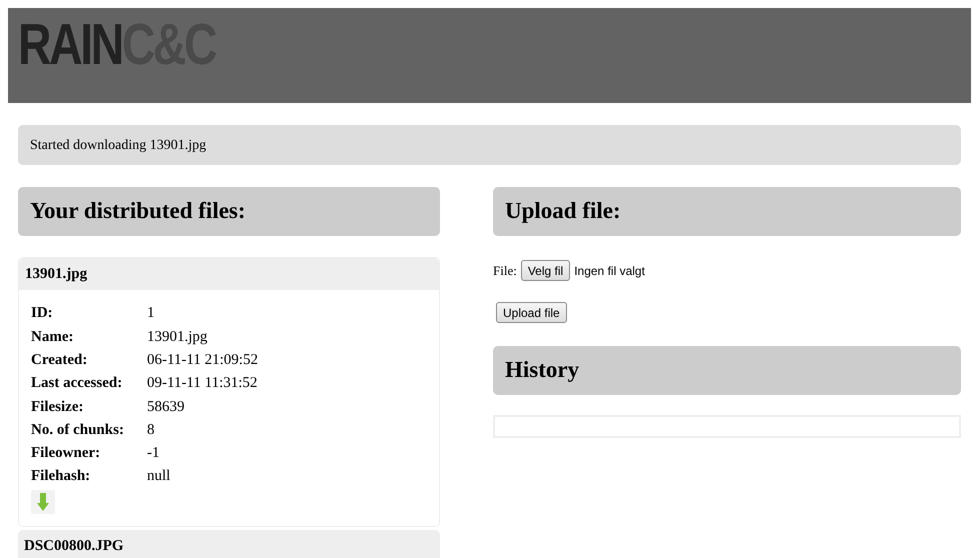  What do you see at coordinates (78, 430) in the screenshot?
I see `detail-label: No. of chunks:` at bounding box center [78, 430].